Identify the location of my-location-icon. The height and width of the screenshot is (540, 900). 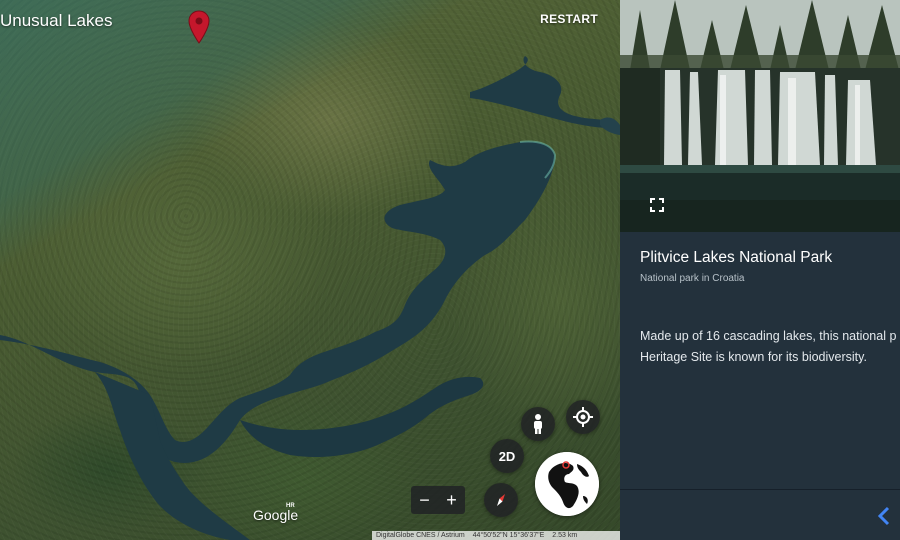
(583, 417).